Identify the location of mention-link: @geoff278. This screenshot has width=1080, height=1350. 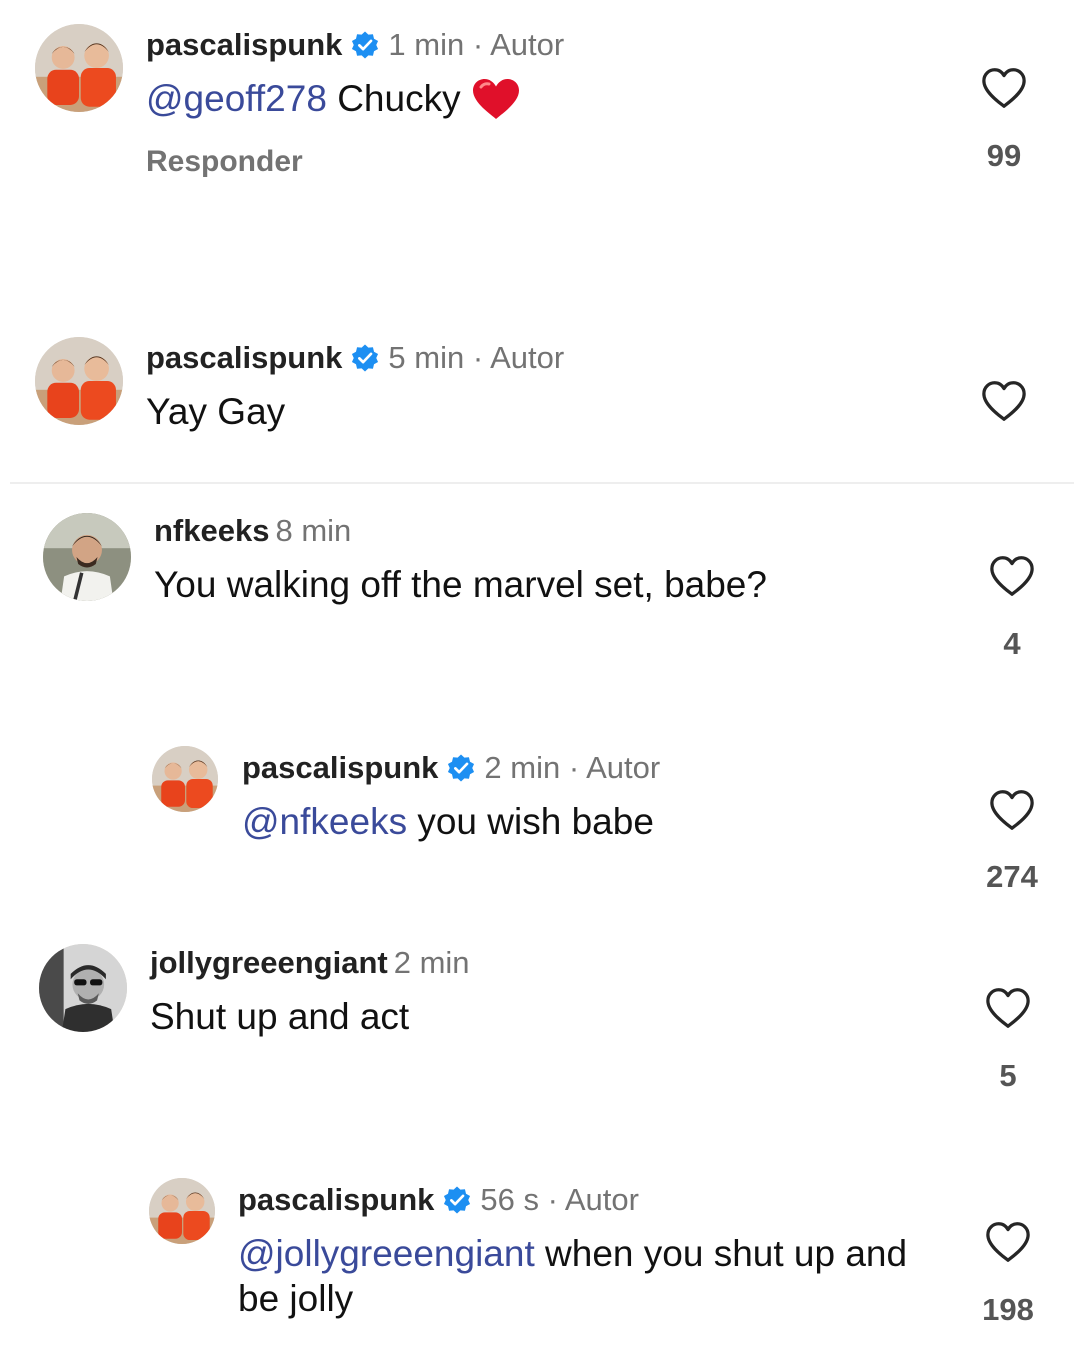
(236, 98).